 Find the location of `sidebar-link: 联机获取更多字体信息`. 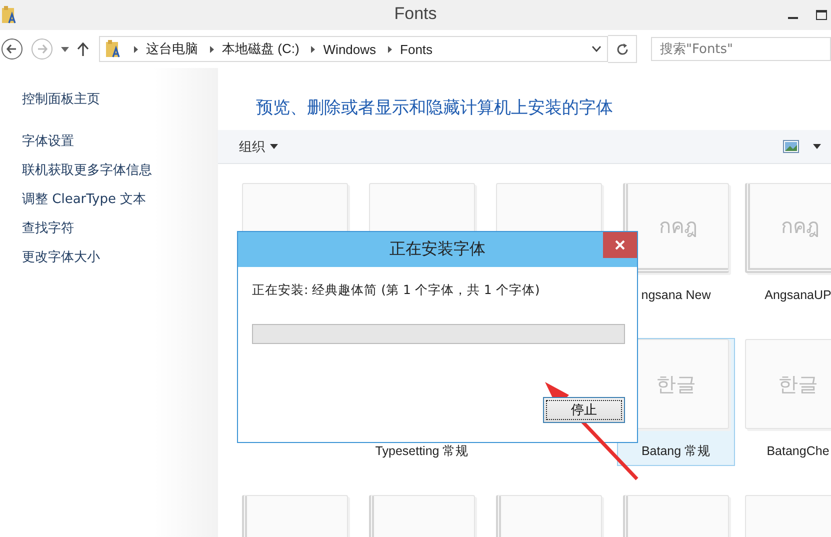

sidebar-link: 联机获取更多字体信息 is located at coordinates (120, 175).